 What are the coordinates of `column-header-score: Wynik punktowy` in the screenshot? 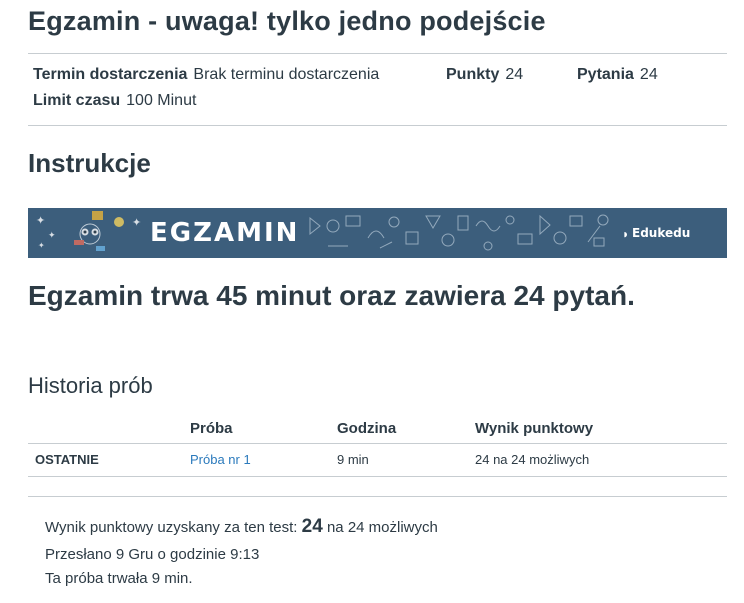 It's located at (534, 428).